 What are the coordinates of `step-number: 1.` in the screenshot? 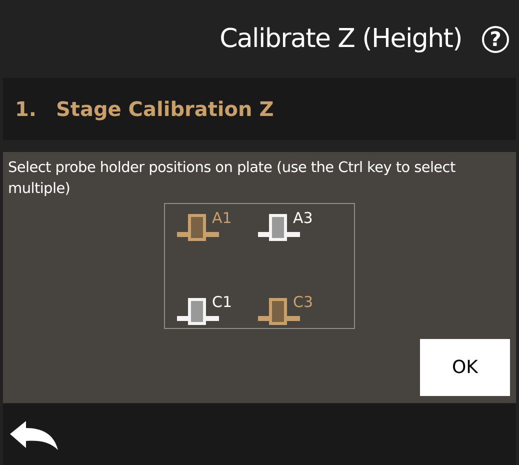 It's located at (26, 109).